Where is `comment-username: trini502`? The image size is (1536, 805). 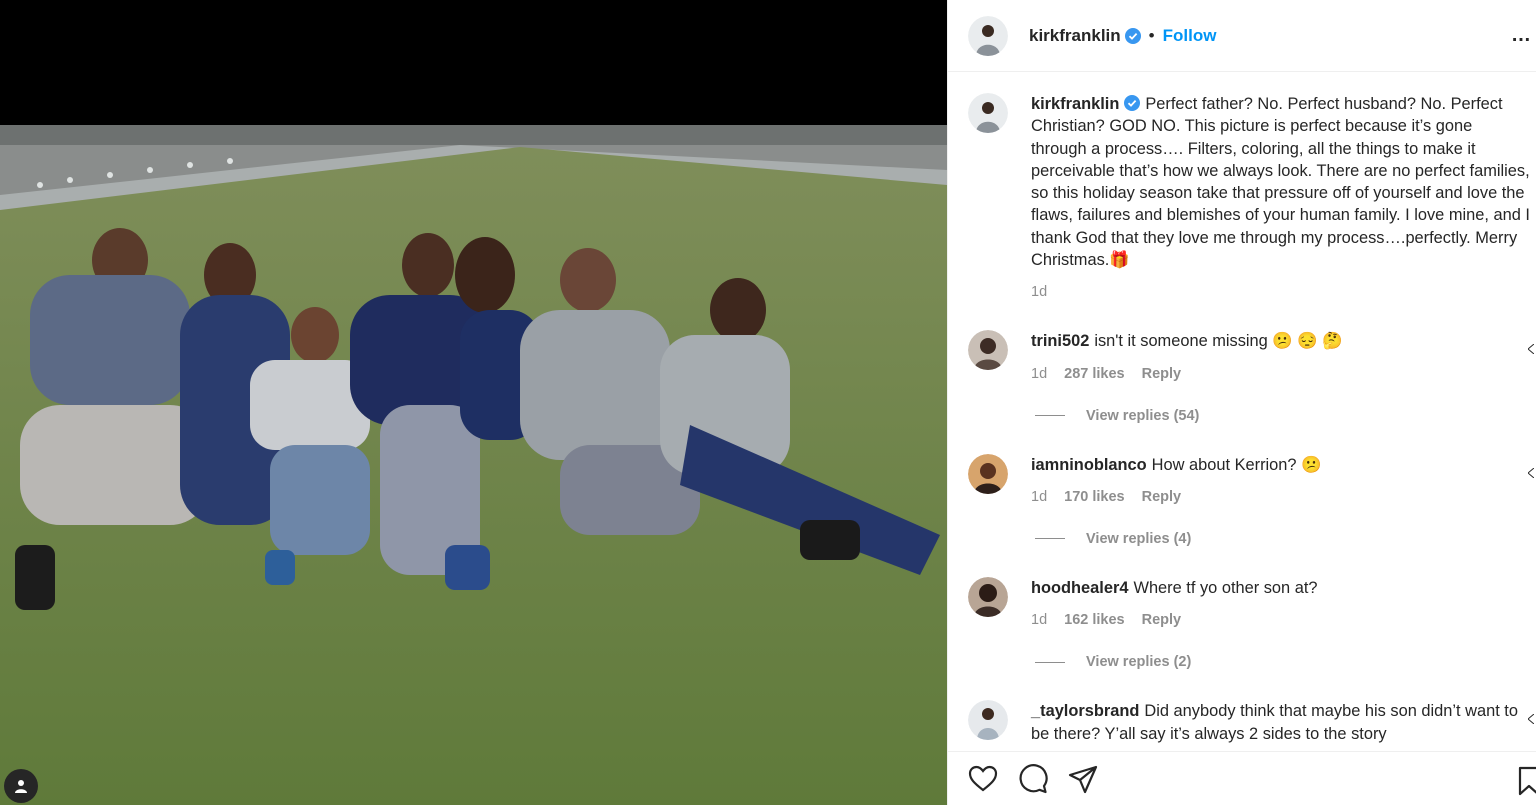
comment-username: trini502 is located at coordinates (1060, 341).